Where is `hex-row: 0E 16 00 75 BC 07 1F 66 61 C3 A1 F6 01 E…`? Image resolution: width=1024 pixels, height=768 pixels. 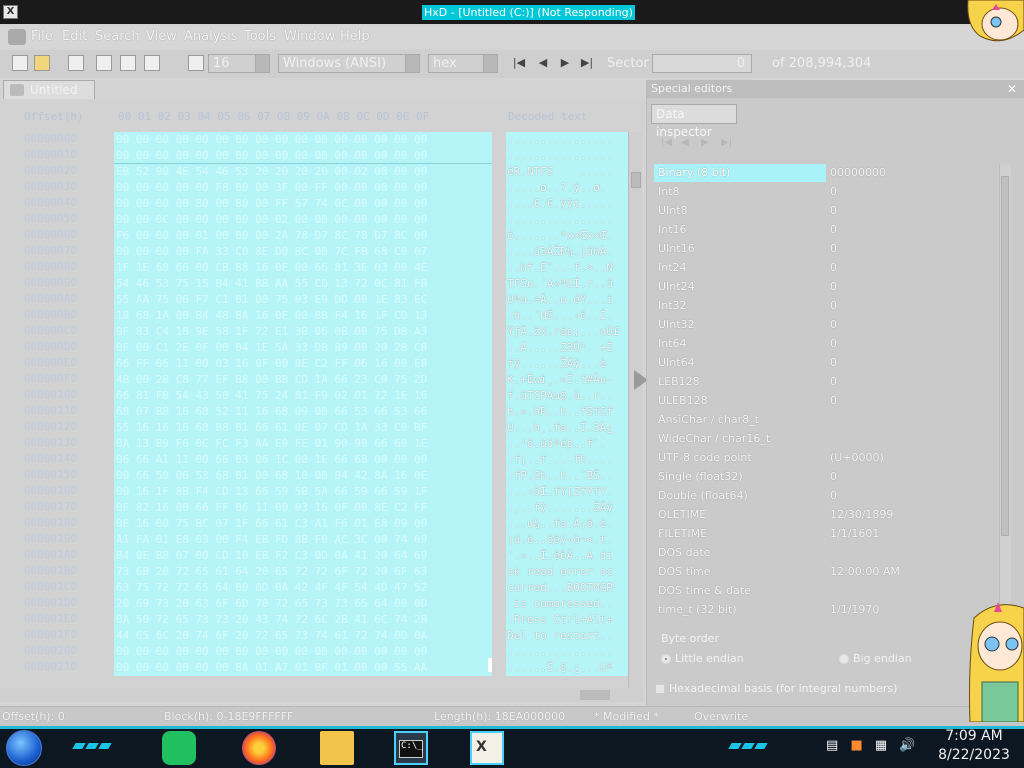 hex-row: 0E 16 00 75 BC 07 1F 66 61 C3 A1 F6 01 E… is located at coordinates (303, 524).